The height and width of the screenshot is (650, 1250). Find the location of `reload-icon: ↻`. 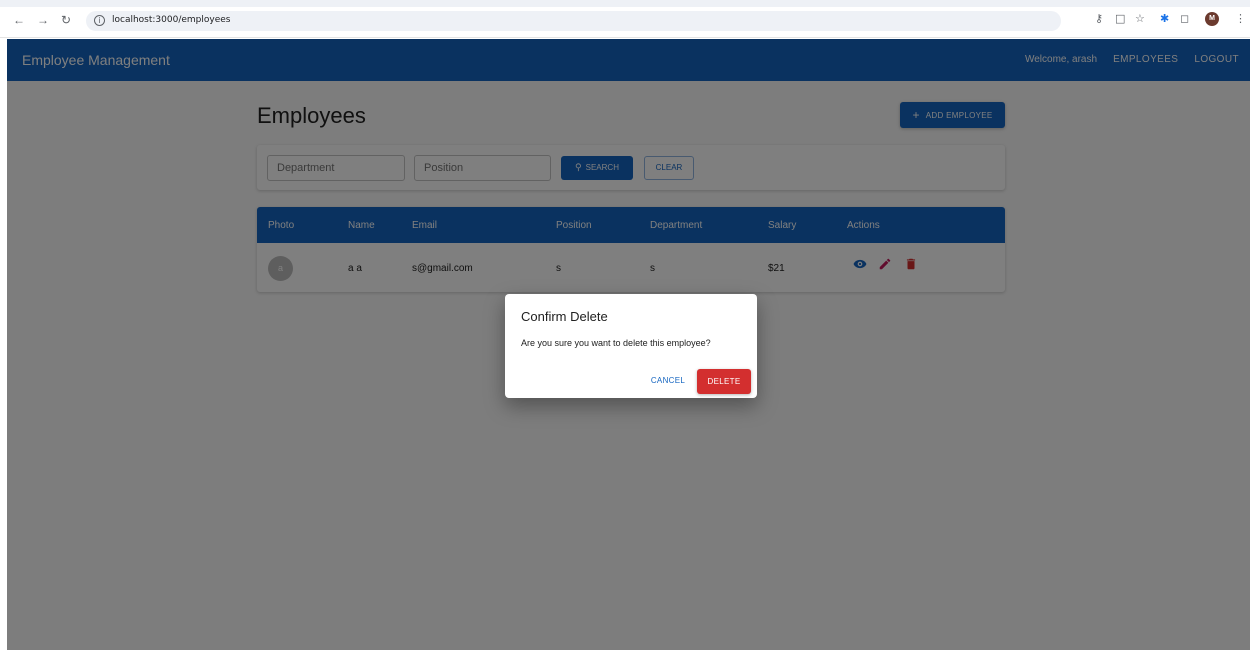

reload-icon: ↻ is located at coordinates (66, 20).